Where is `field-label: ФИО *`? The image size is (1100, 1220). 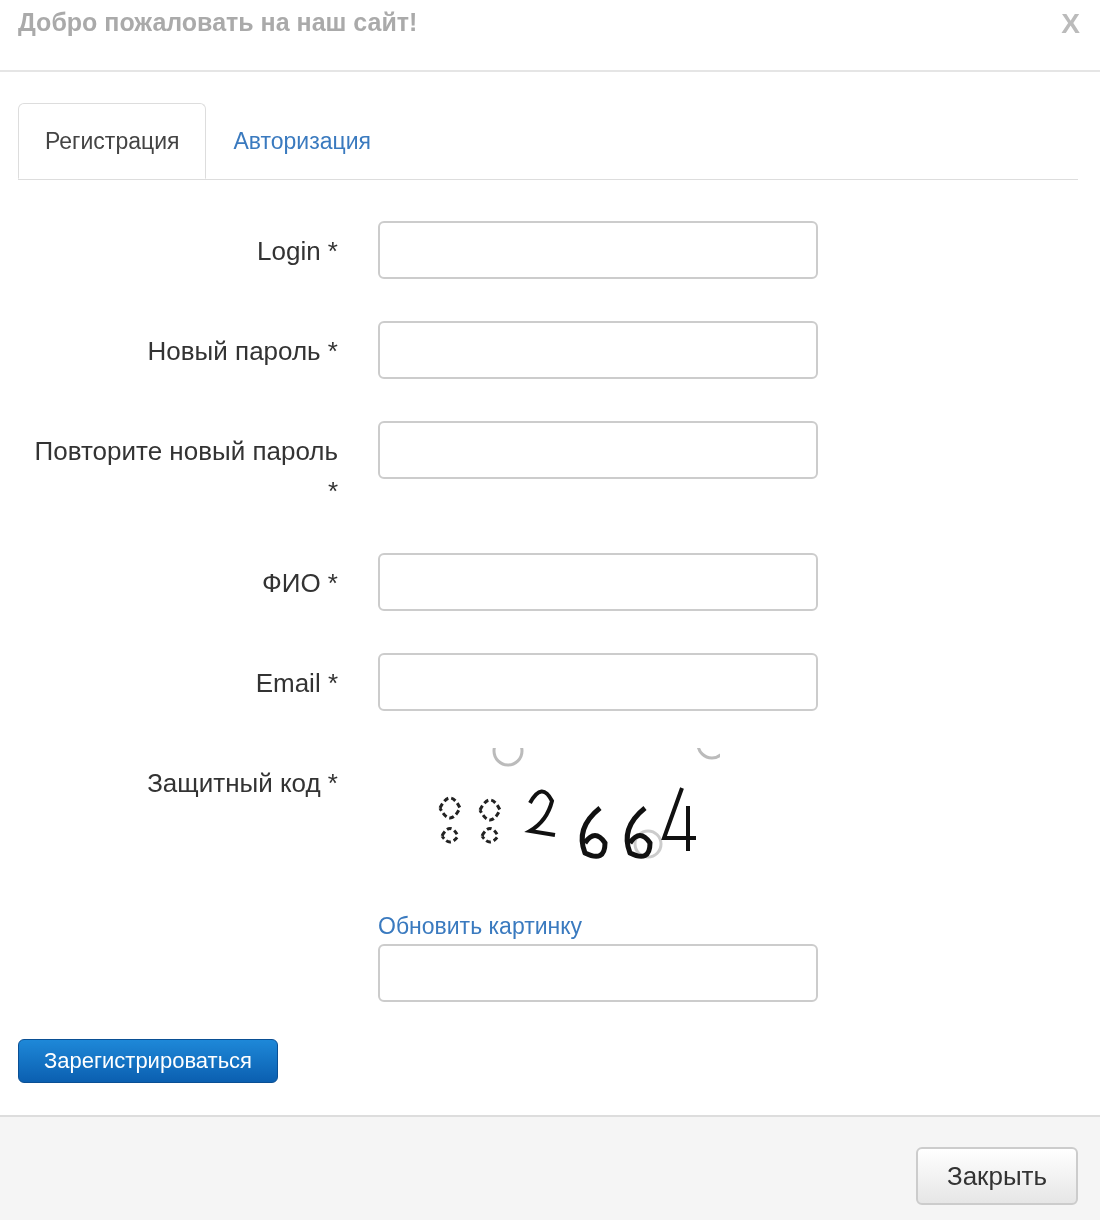 field-label: ФИО * is located at coordinates (299, 583).